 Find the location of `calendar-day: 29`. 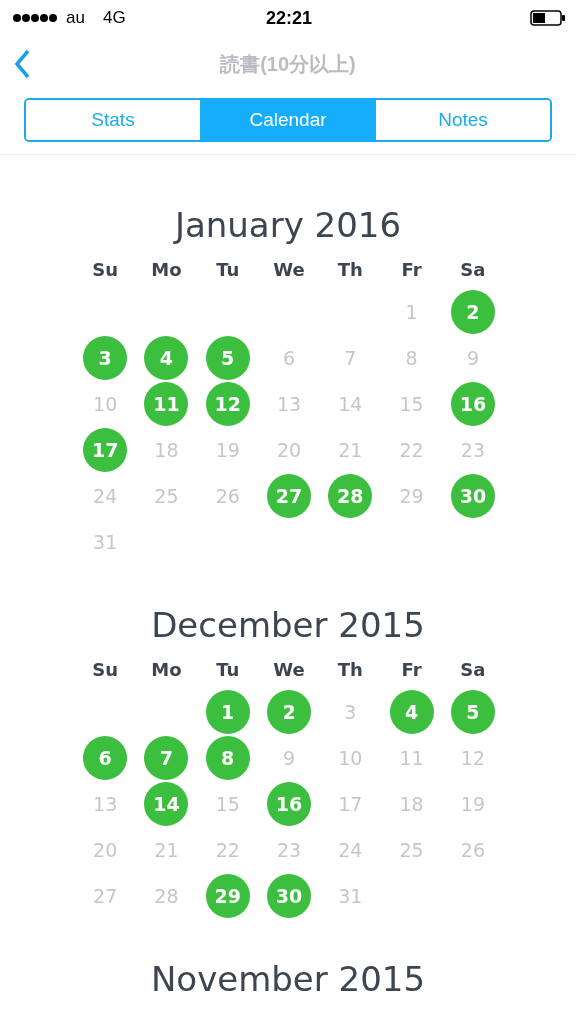

calendar-day: 29 is located at coordinates (411, 496).